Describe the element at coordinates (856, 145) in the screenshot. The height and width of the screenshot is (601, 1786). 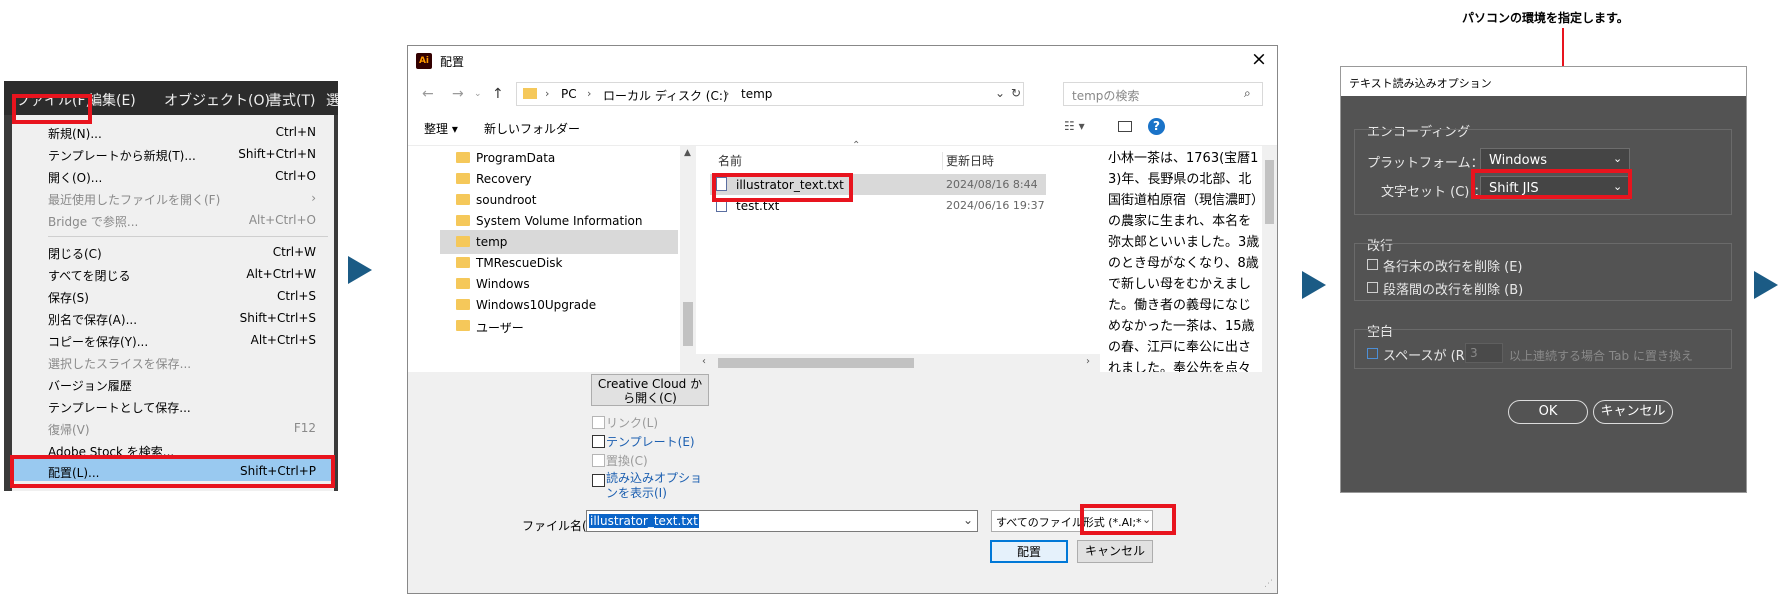
I see `sort-ascending-icon: ⌃` at that location.